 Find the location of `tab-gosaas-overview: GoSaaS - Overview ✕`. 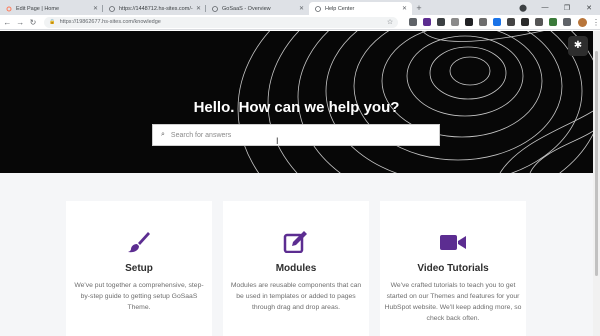

tab-gosaas-overview: GoSaaS - Overview ✕ is located at coordinates (257, 8).